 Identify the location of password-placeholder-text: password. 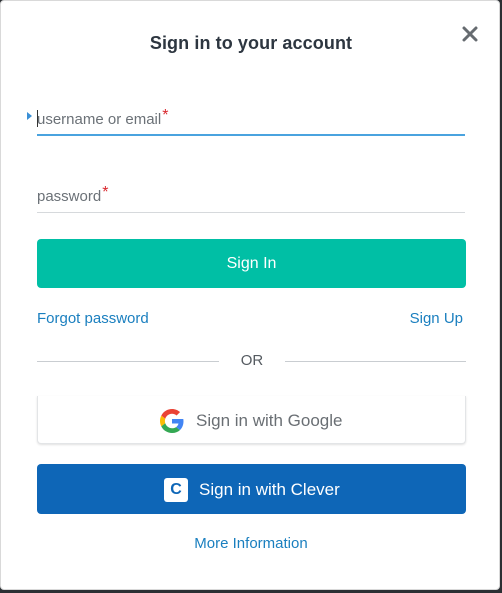
(69, 196).